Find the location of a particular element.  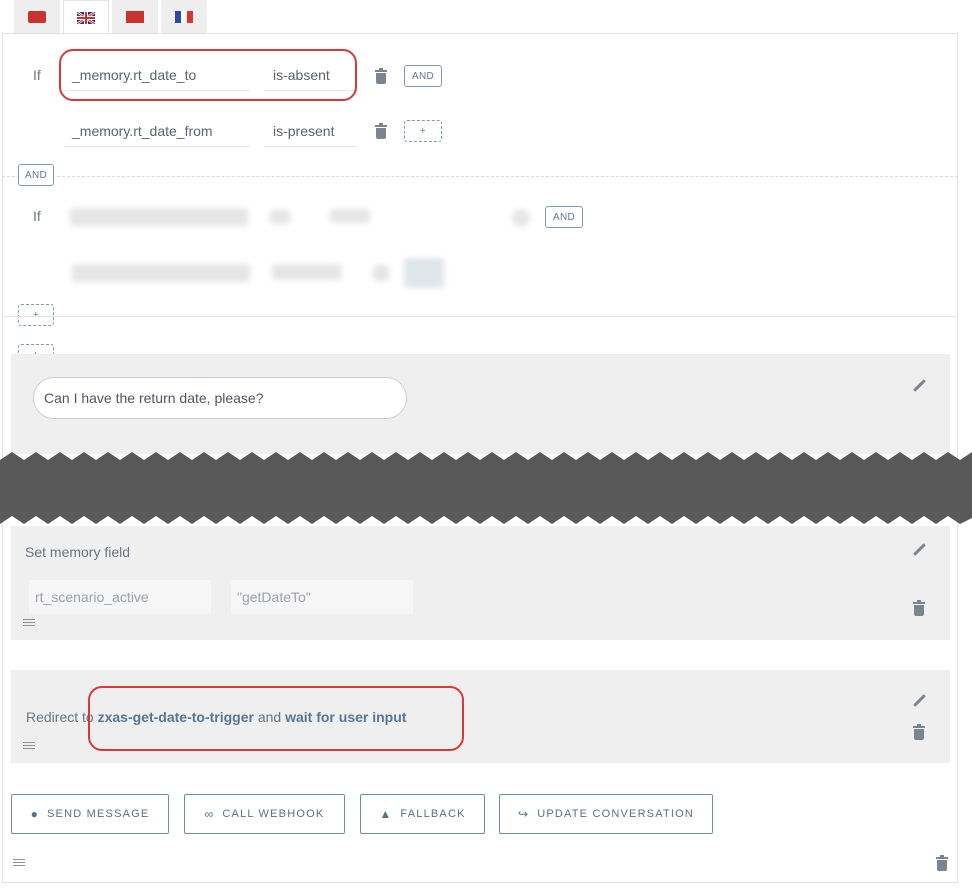

share-arrow-icon: ↪ is located at coordinates (523, 814).